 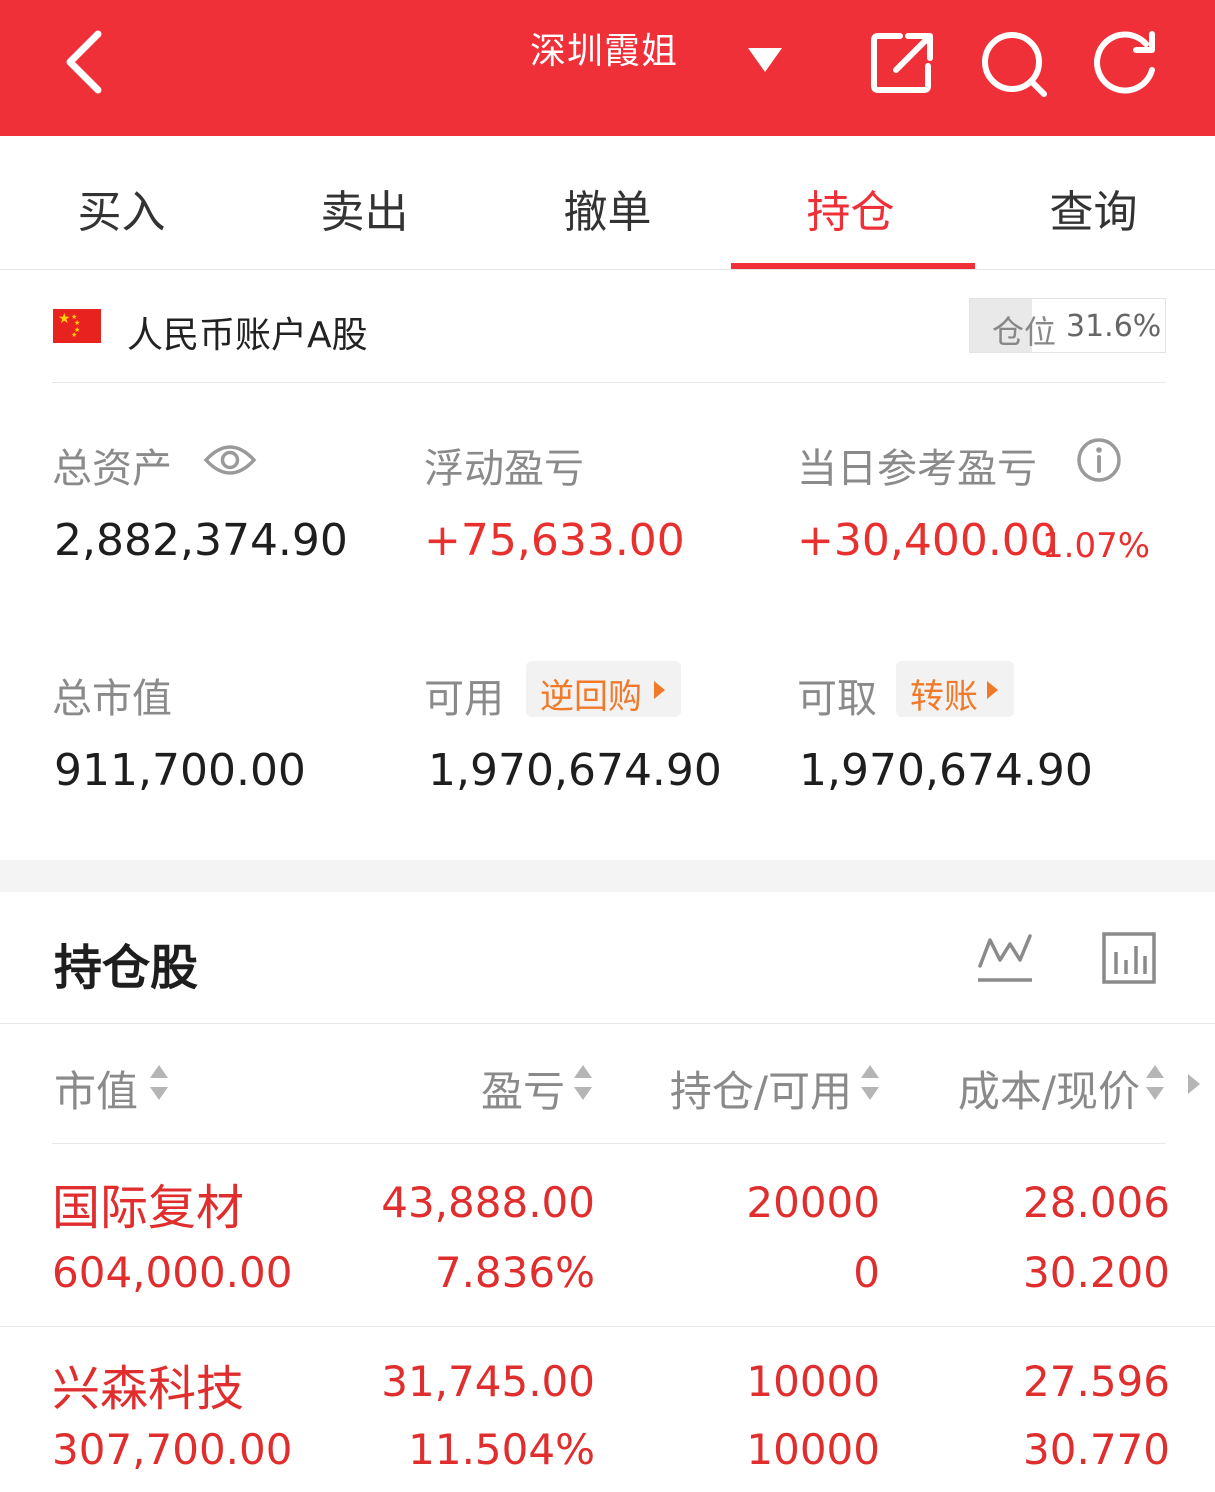 I want to click on transfer-button: 转账, so click(x=955, y=689).